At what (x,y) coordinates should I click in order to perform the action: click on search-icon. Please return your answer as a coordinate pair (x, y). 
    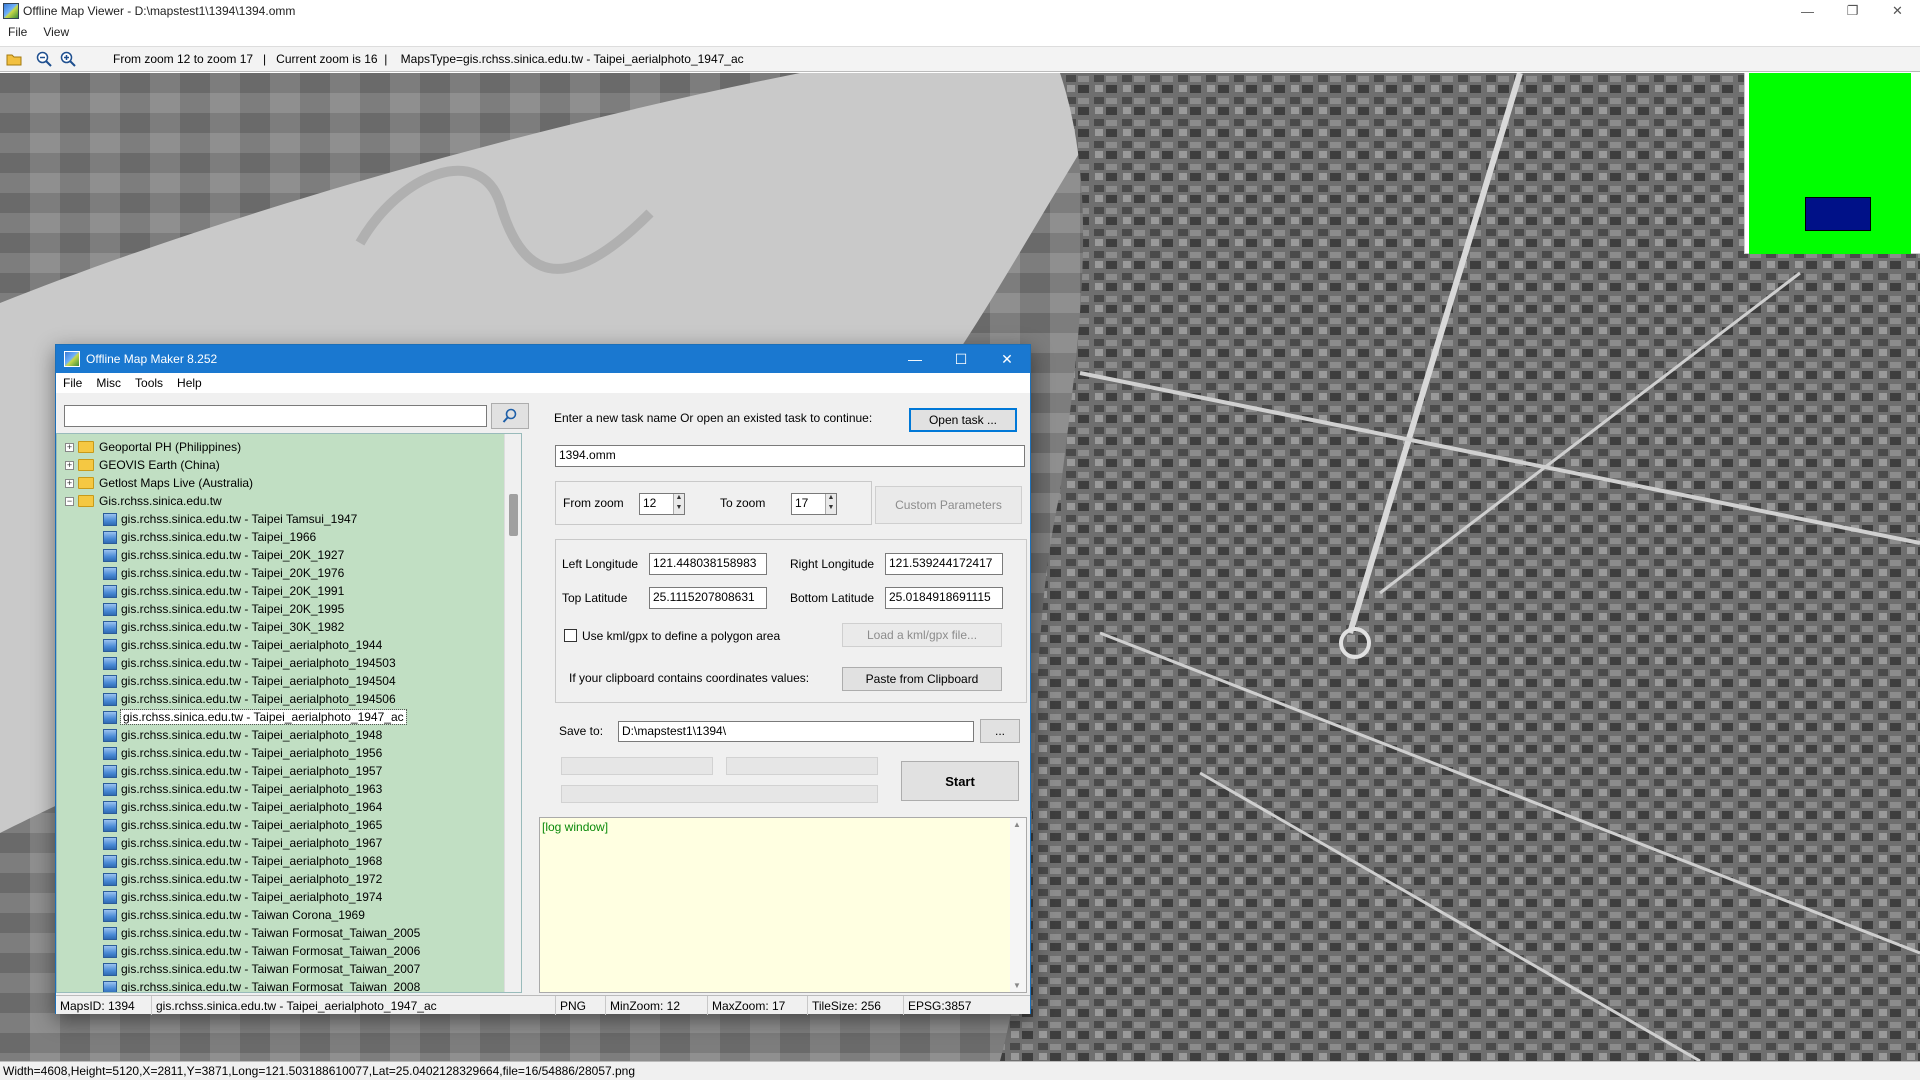
    Looking at the image, I should click on (509, 415).